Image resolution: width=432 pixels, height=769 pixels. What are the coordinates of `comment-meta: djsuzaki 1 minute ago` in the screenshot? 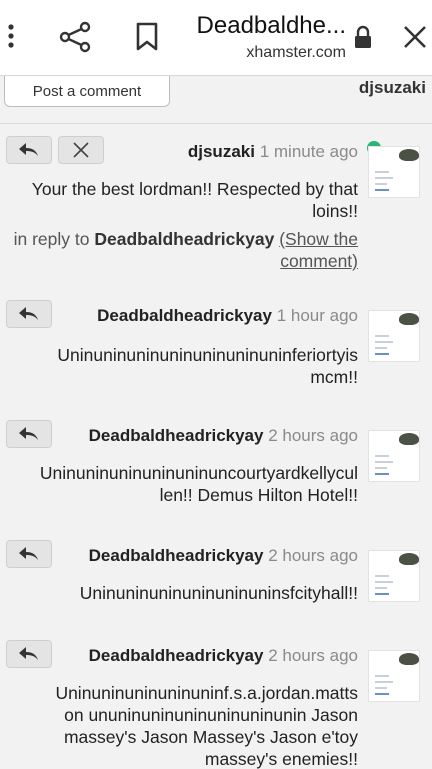 It's located at (273, 152).